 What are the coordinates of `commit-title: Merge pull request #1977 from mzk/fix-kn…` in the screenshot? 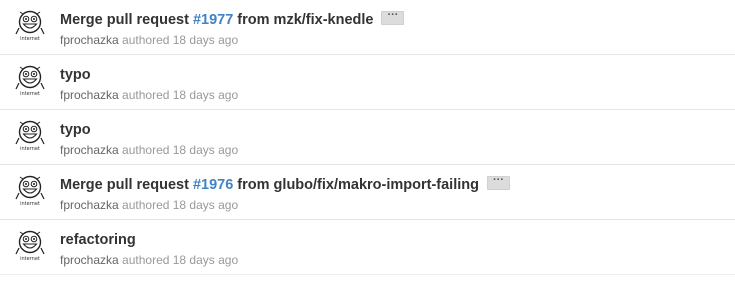 It's located at (232, 19).